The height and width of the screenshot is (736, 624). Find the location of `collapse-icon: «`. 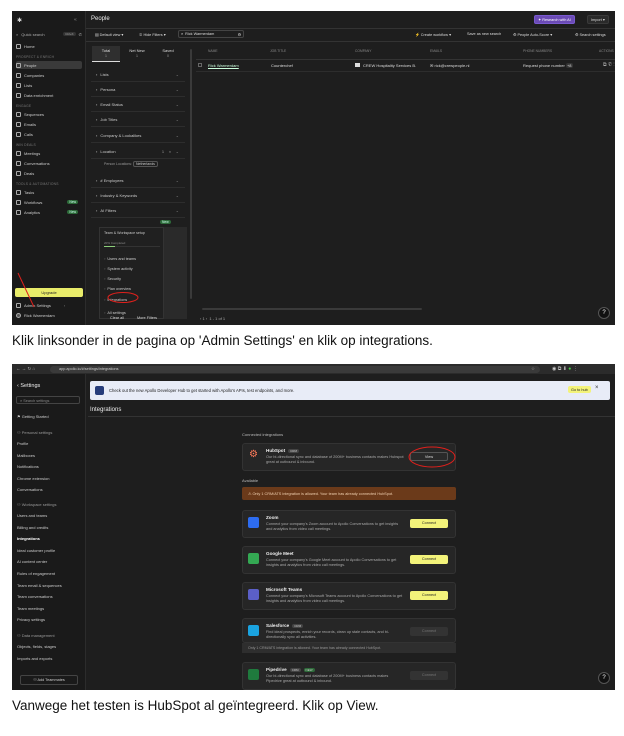

collapse-icon: « is located at coordinates (75, 20).